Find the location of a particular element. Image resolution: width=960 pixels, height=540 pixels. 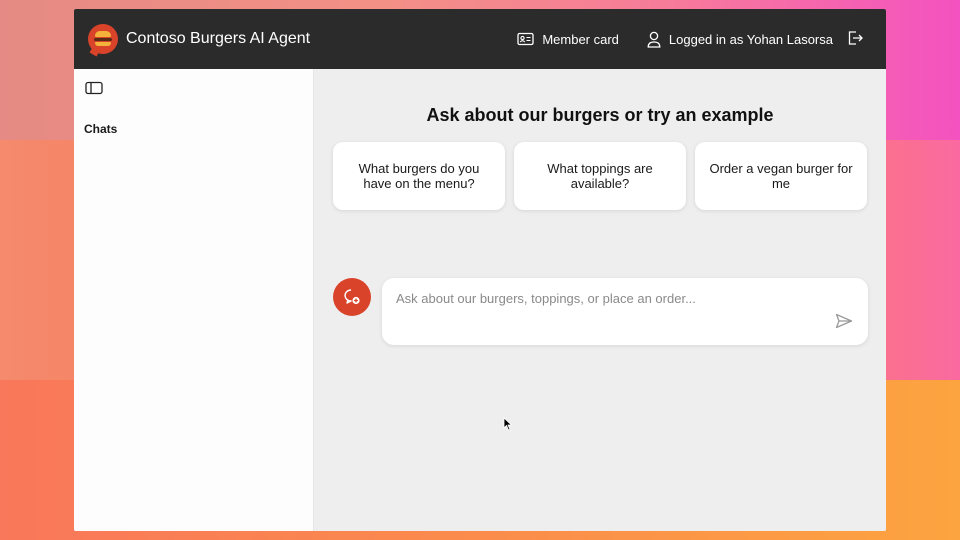

user-status: Logged in as Yohan Lasorsa is located at coordinates (740, 39).